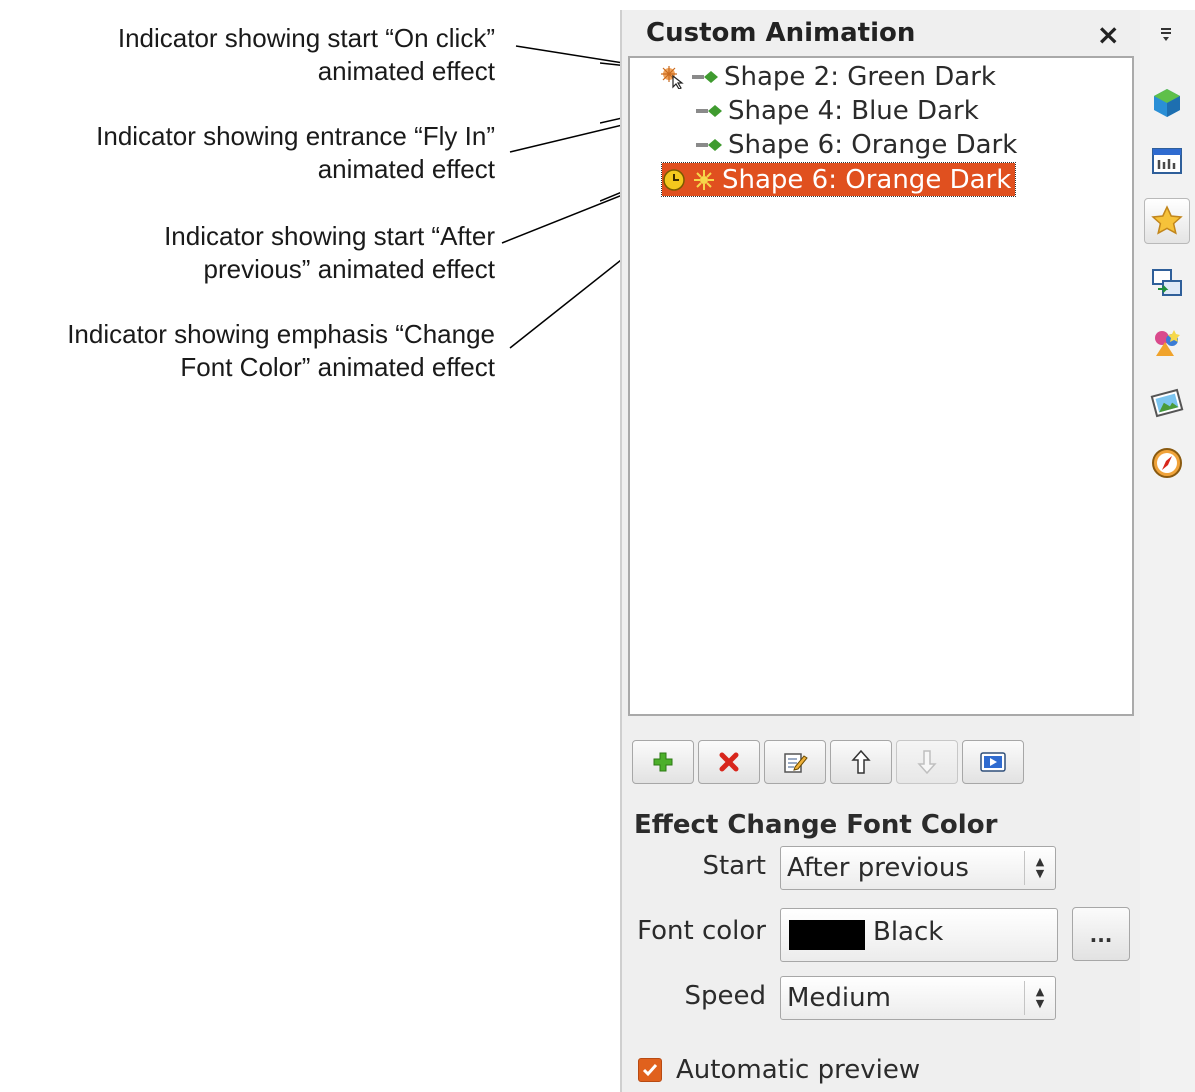  I want to click on list-item-label: Shape 2: Green Dark, so click(860, 76).